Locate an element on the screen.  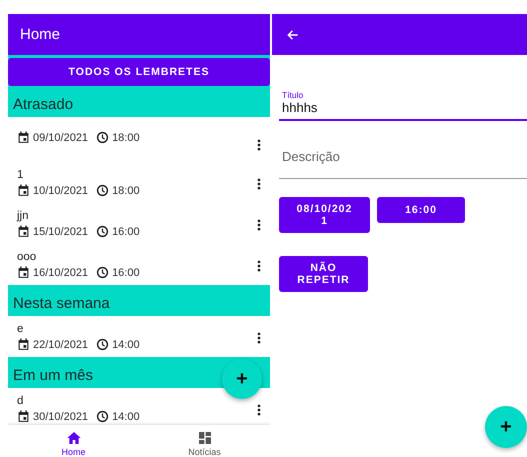
nav-tab: Notícias is located at coordinates (204, 442).